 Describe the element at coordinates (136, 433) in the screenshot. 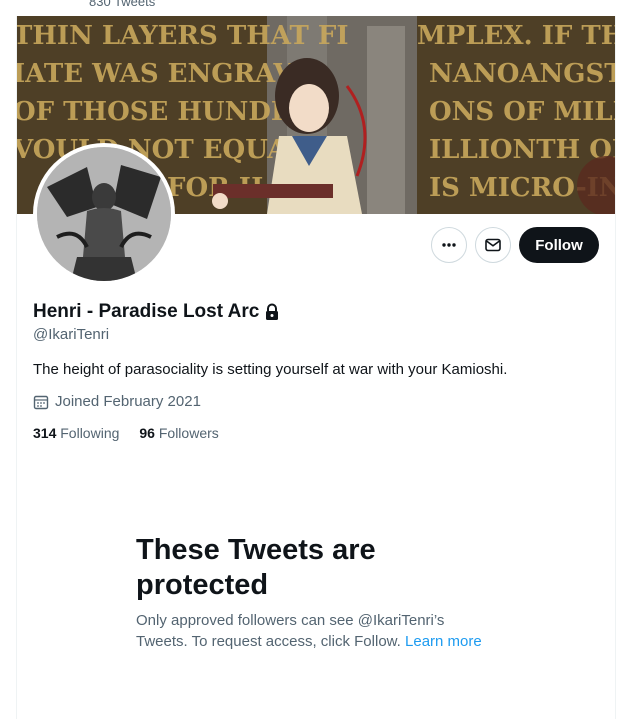

I see `follow-stats: 314 Following 96 Followers` at that location.